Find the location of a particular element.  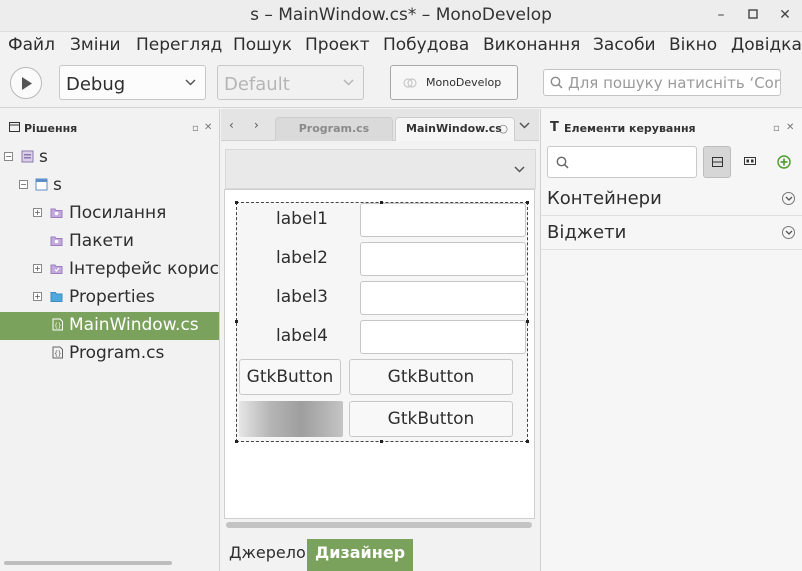

solution-panel-header: Рішення ▫ ✕ is located at coordinates (109, 122).